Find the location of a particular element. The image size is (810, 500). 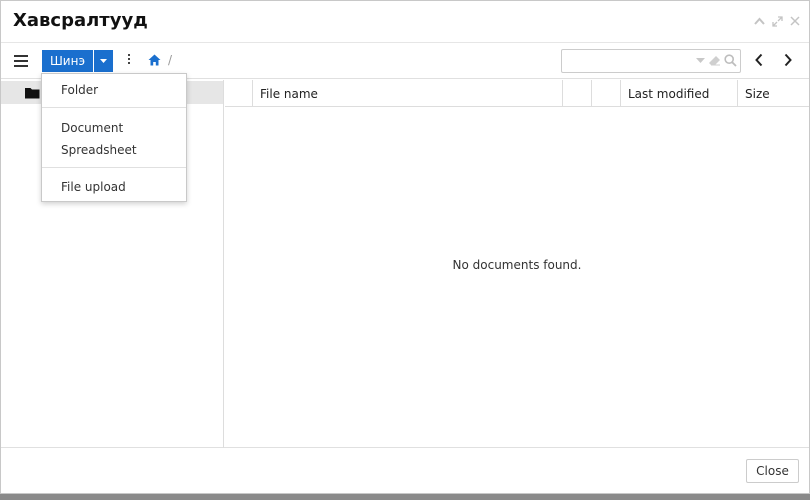

column-file-name: File name is located at coordinates (408, 93).